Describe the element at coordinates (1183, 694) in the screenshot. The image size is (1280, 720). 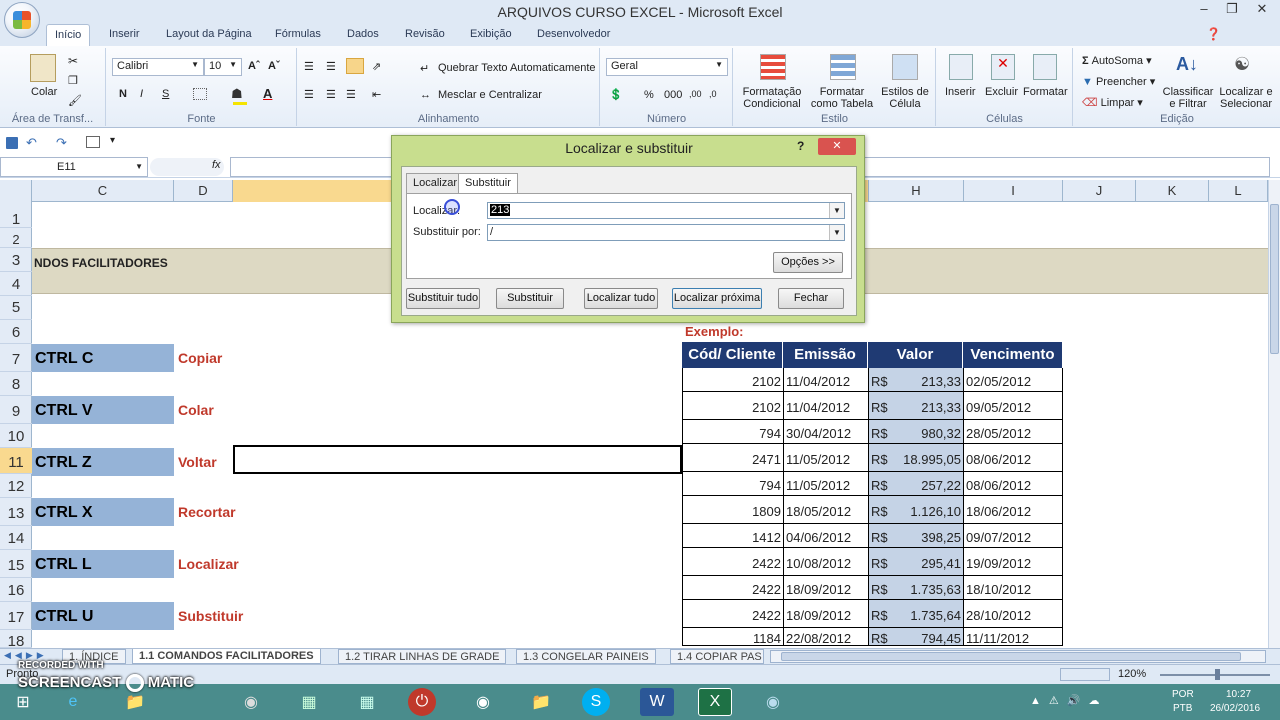
I see `language-line1: POR` at that location.